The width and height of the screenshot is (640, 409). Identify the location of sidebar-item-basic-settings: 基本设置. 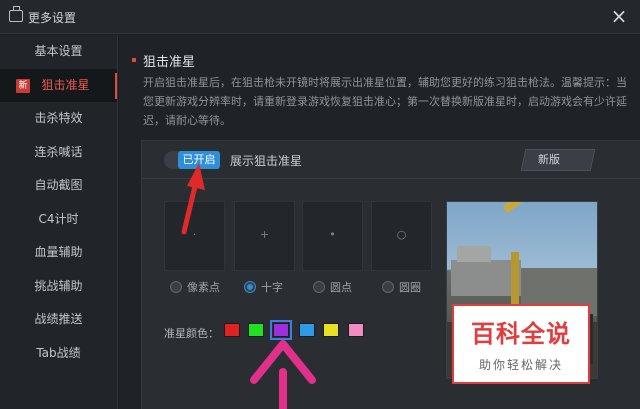
(58, 52).